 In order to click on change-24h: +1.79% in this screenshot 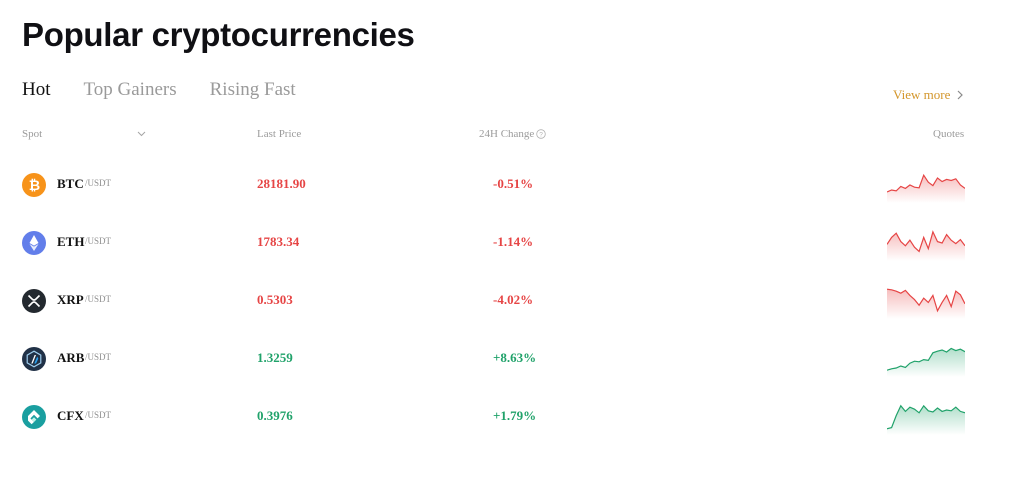, I will do `click(515, 415)`.